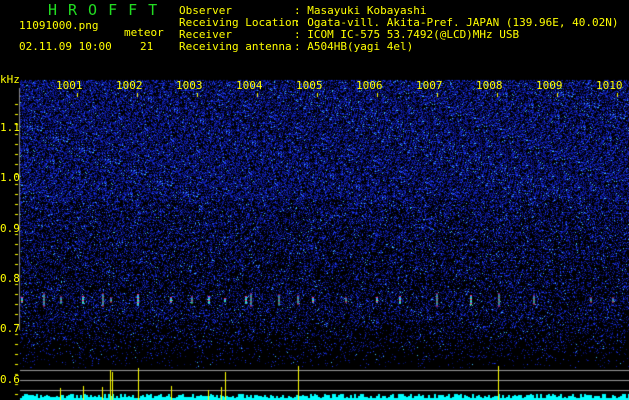 Image resolution: width=629 pixels, height=400 pixels. What do you see at coordinates (10, 228) in the screenshot?
I see `y-tick-label: 0.9` at bounding box center [10, 228].